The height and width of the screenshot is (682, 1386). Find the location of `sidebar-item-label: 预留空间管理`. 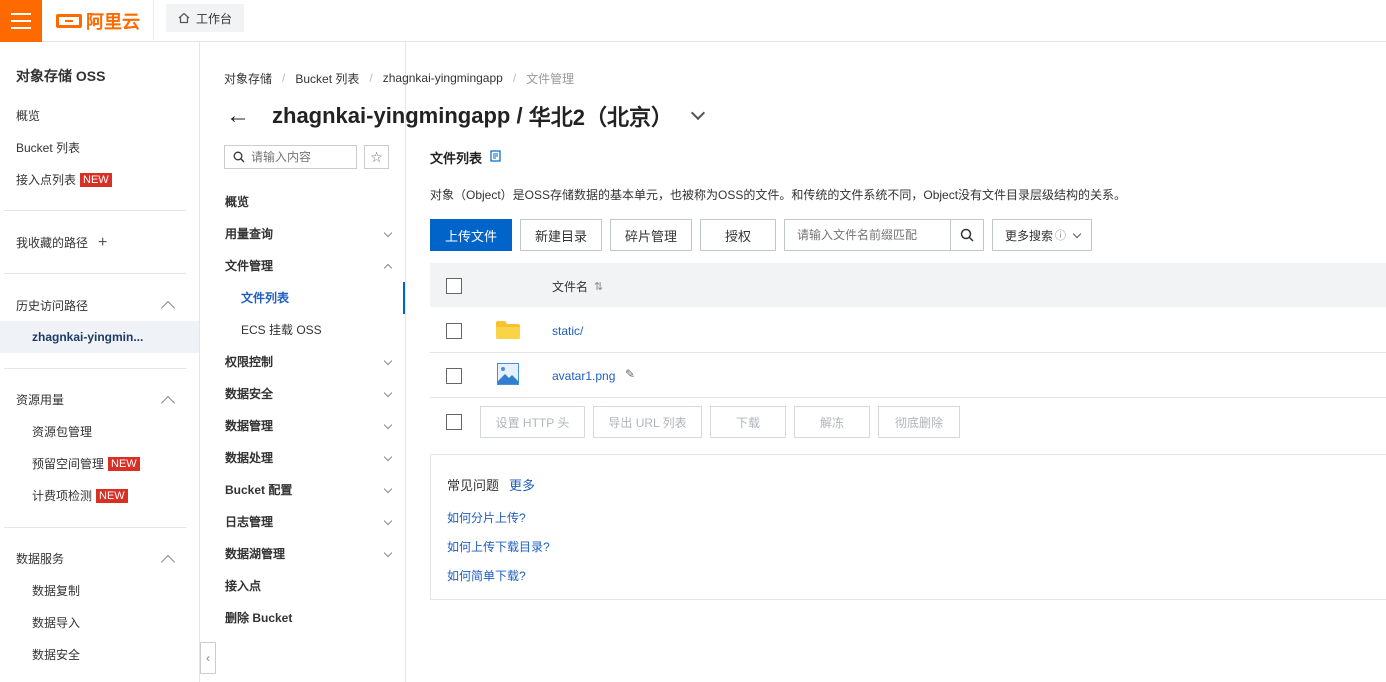

sidebar-item-label: 预留空间管理 is located at coordinates (68, 464).